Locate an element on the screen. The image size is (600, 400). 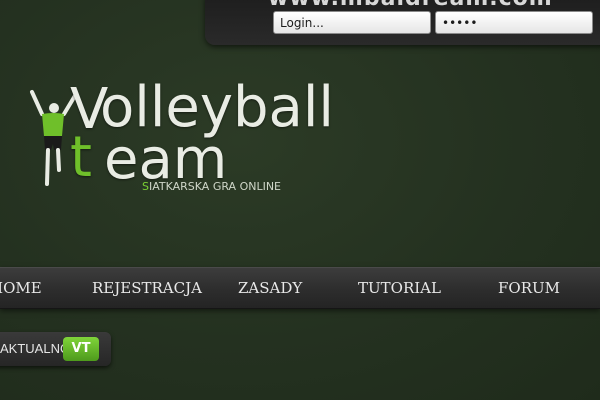
nav-item-forum: FORUM is located at coordinates (529, 288).